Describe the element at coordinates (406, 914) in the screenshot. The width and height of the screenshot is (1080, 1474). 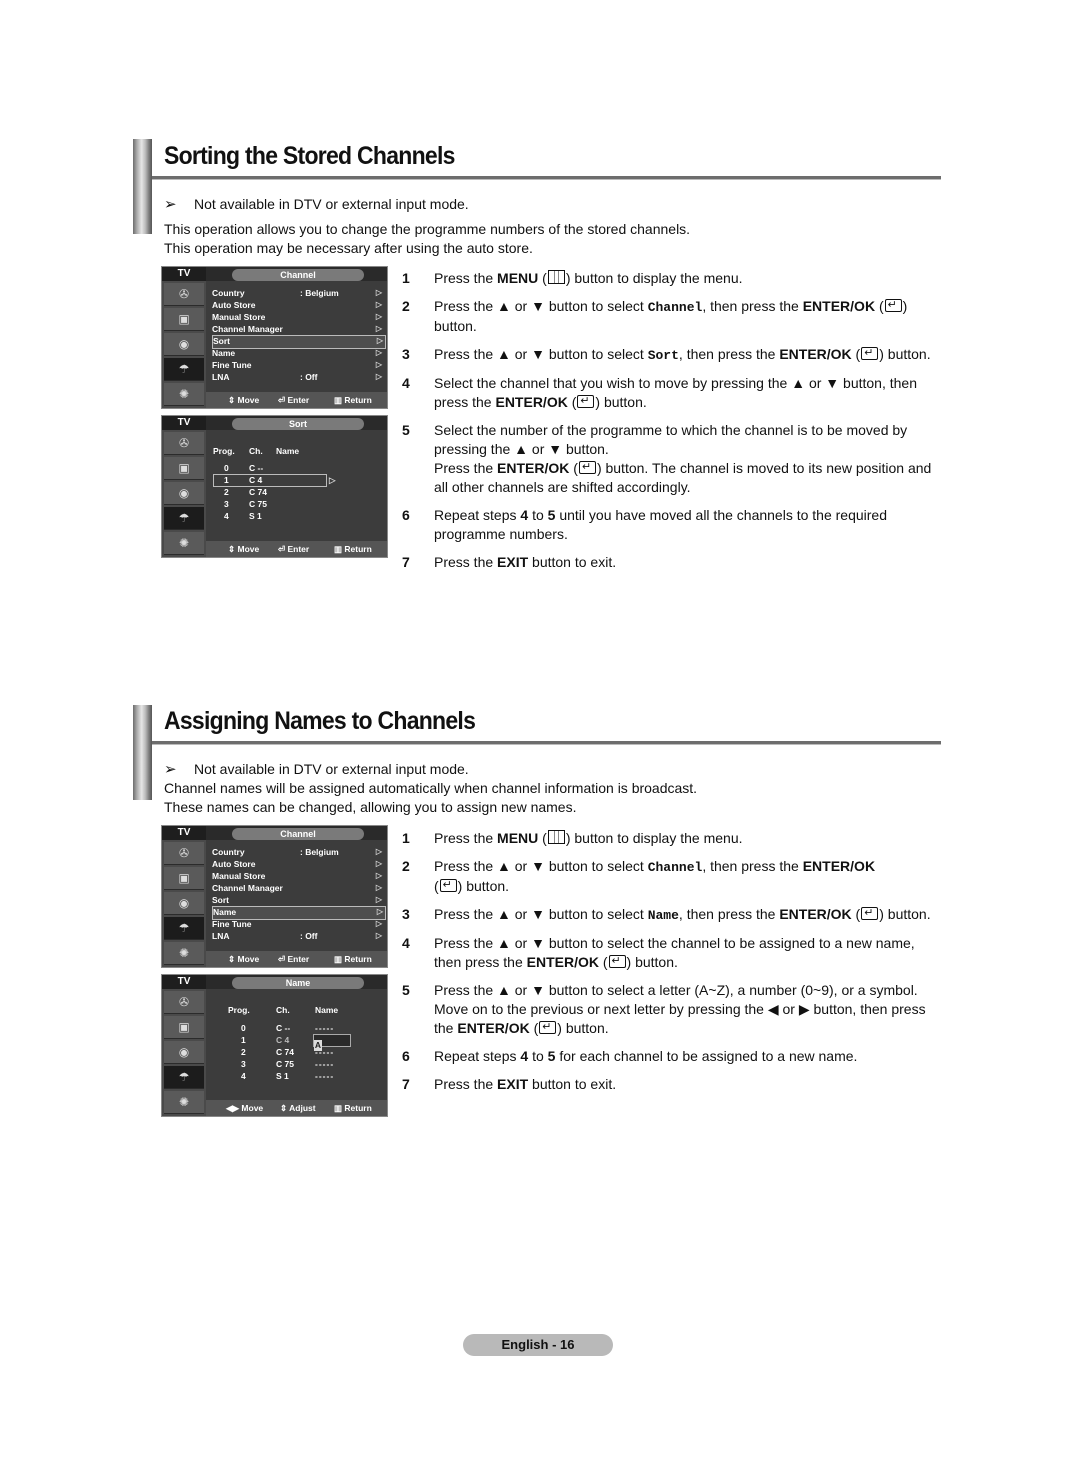
I see `step-number: 3` at that location.